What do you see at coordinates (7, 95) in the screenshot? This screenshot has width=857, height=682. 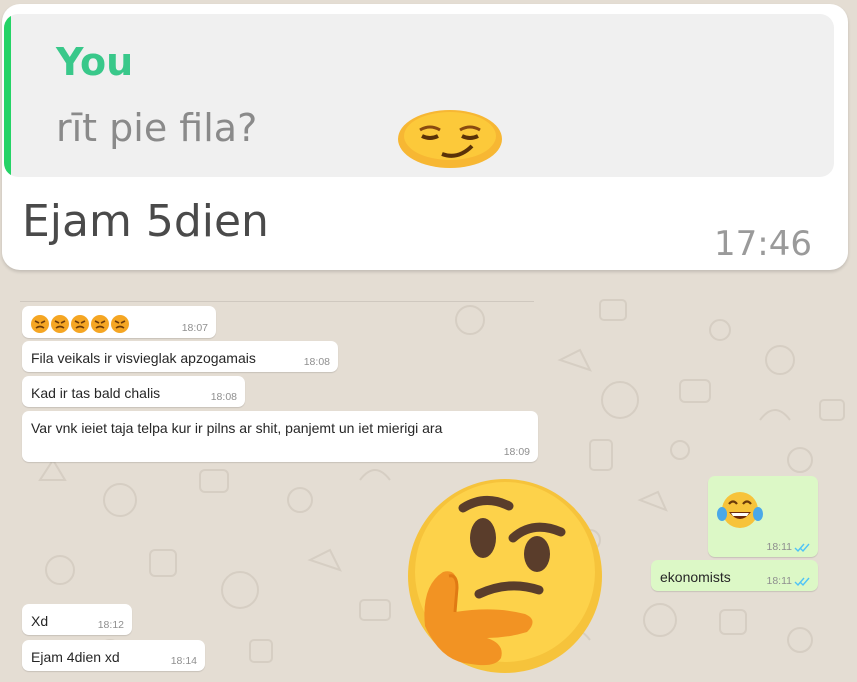 I see `quote-accent-bar` at bounding box center [7, 95].